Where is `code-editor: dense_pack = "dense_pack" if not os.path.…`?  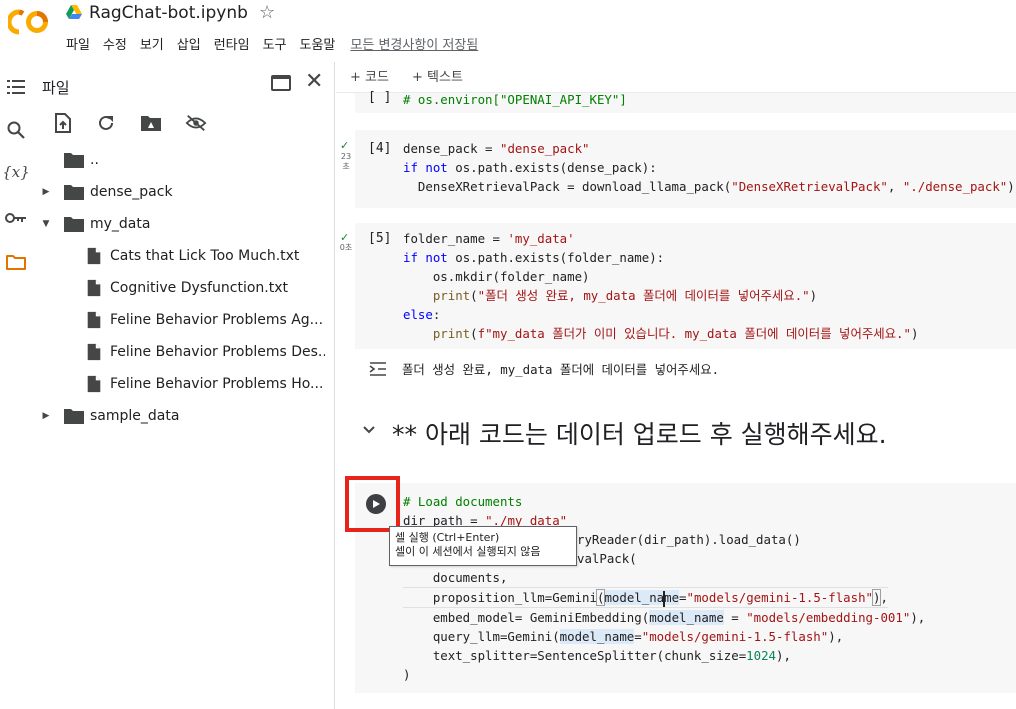 code-editor: dense_pack = "dense_pack" if not os.path.… is located at coordinates (709, 167).